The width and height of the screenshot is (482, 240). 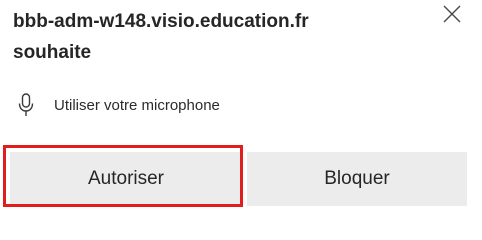 What do you see at coordinates (126, 179) in the screenshot?
I see `allow-button: Autoriser` at bounding box center [126, 179].